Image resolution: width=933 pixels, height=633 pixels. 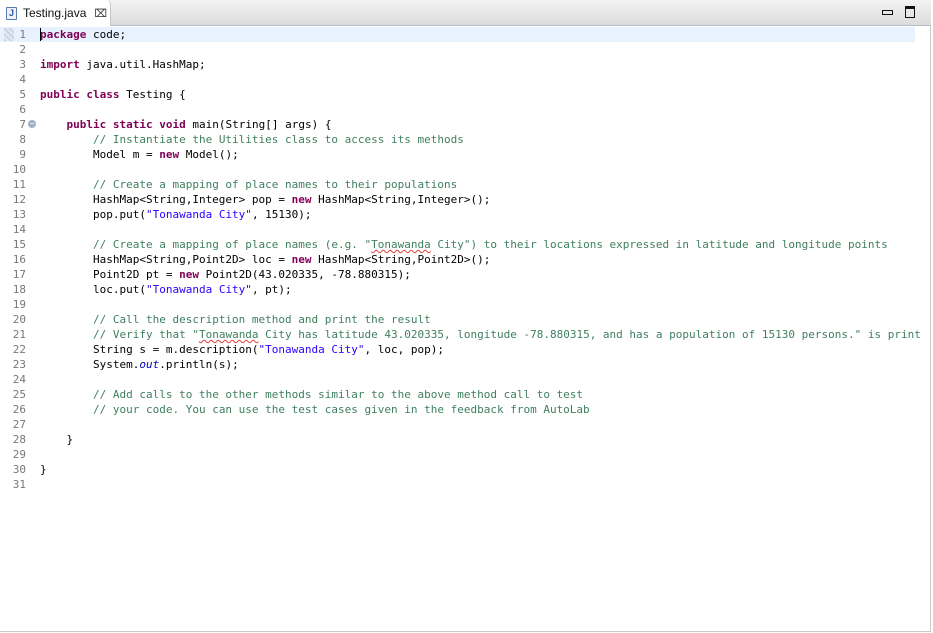 I want to click on line-number: 3, so click(x=22, y=64).